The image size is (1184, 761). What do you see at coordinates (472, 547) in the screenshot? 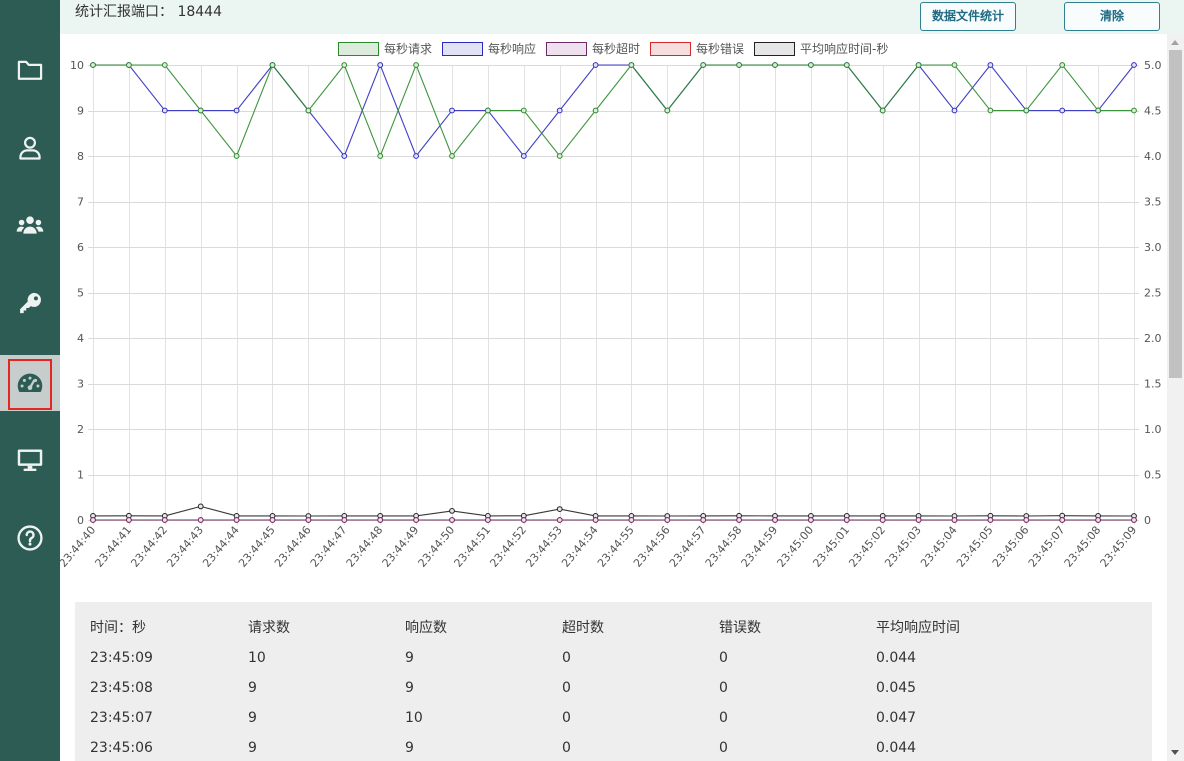
I see `x-tick-label: 23:44:51` at bounding box center [472, 547].